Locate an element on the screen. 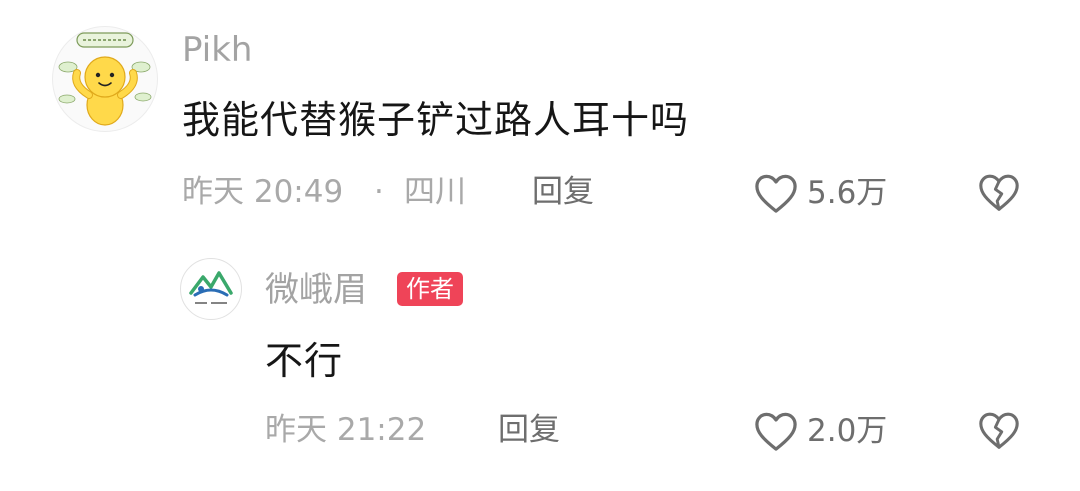 The width and height of the screenshot is (1080, 491). mountain-logo-avatar-icon is located at coordinates (211, 287).